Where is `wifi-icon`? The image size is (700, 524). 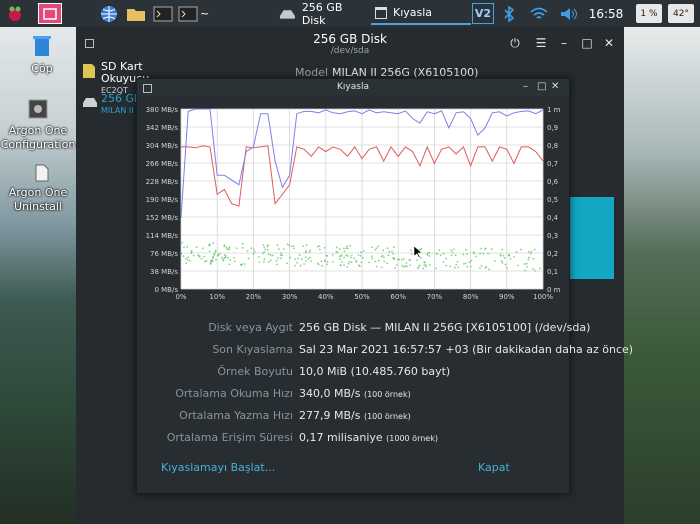 wifi-icon is located at coordinates (539, 13).